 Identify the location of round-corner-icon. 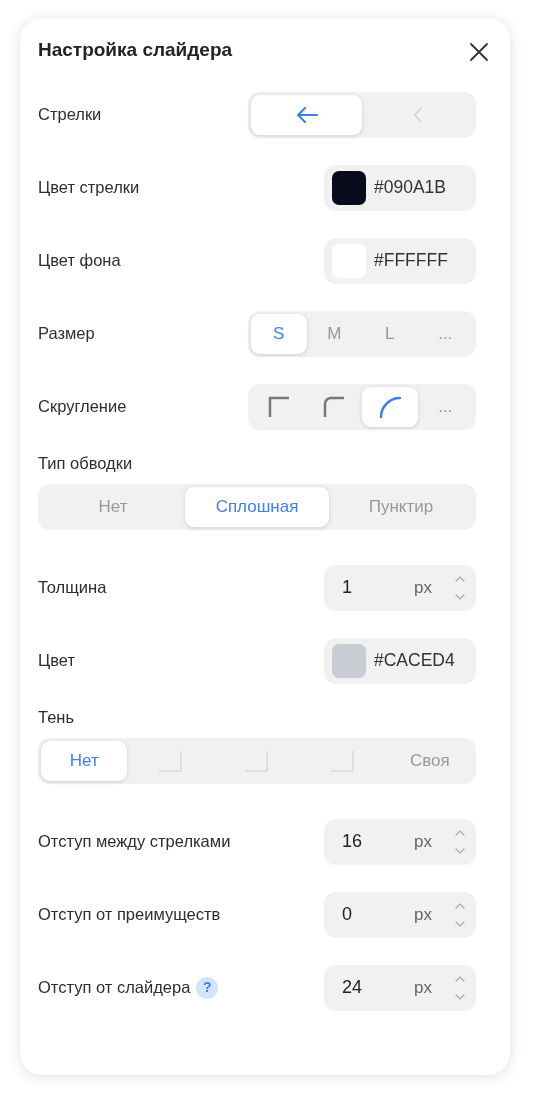
(389, 406).